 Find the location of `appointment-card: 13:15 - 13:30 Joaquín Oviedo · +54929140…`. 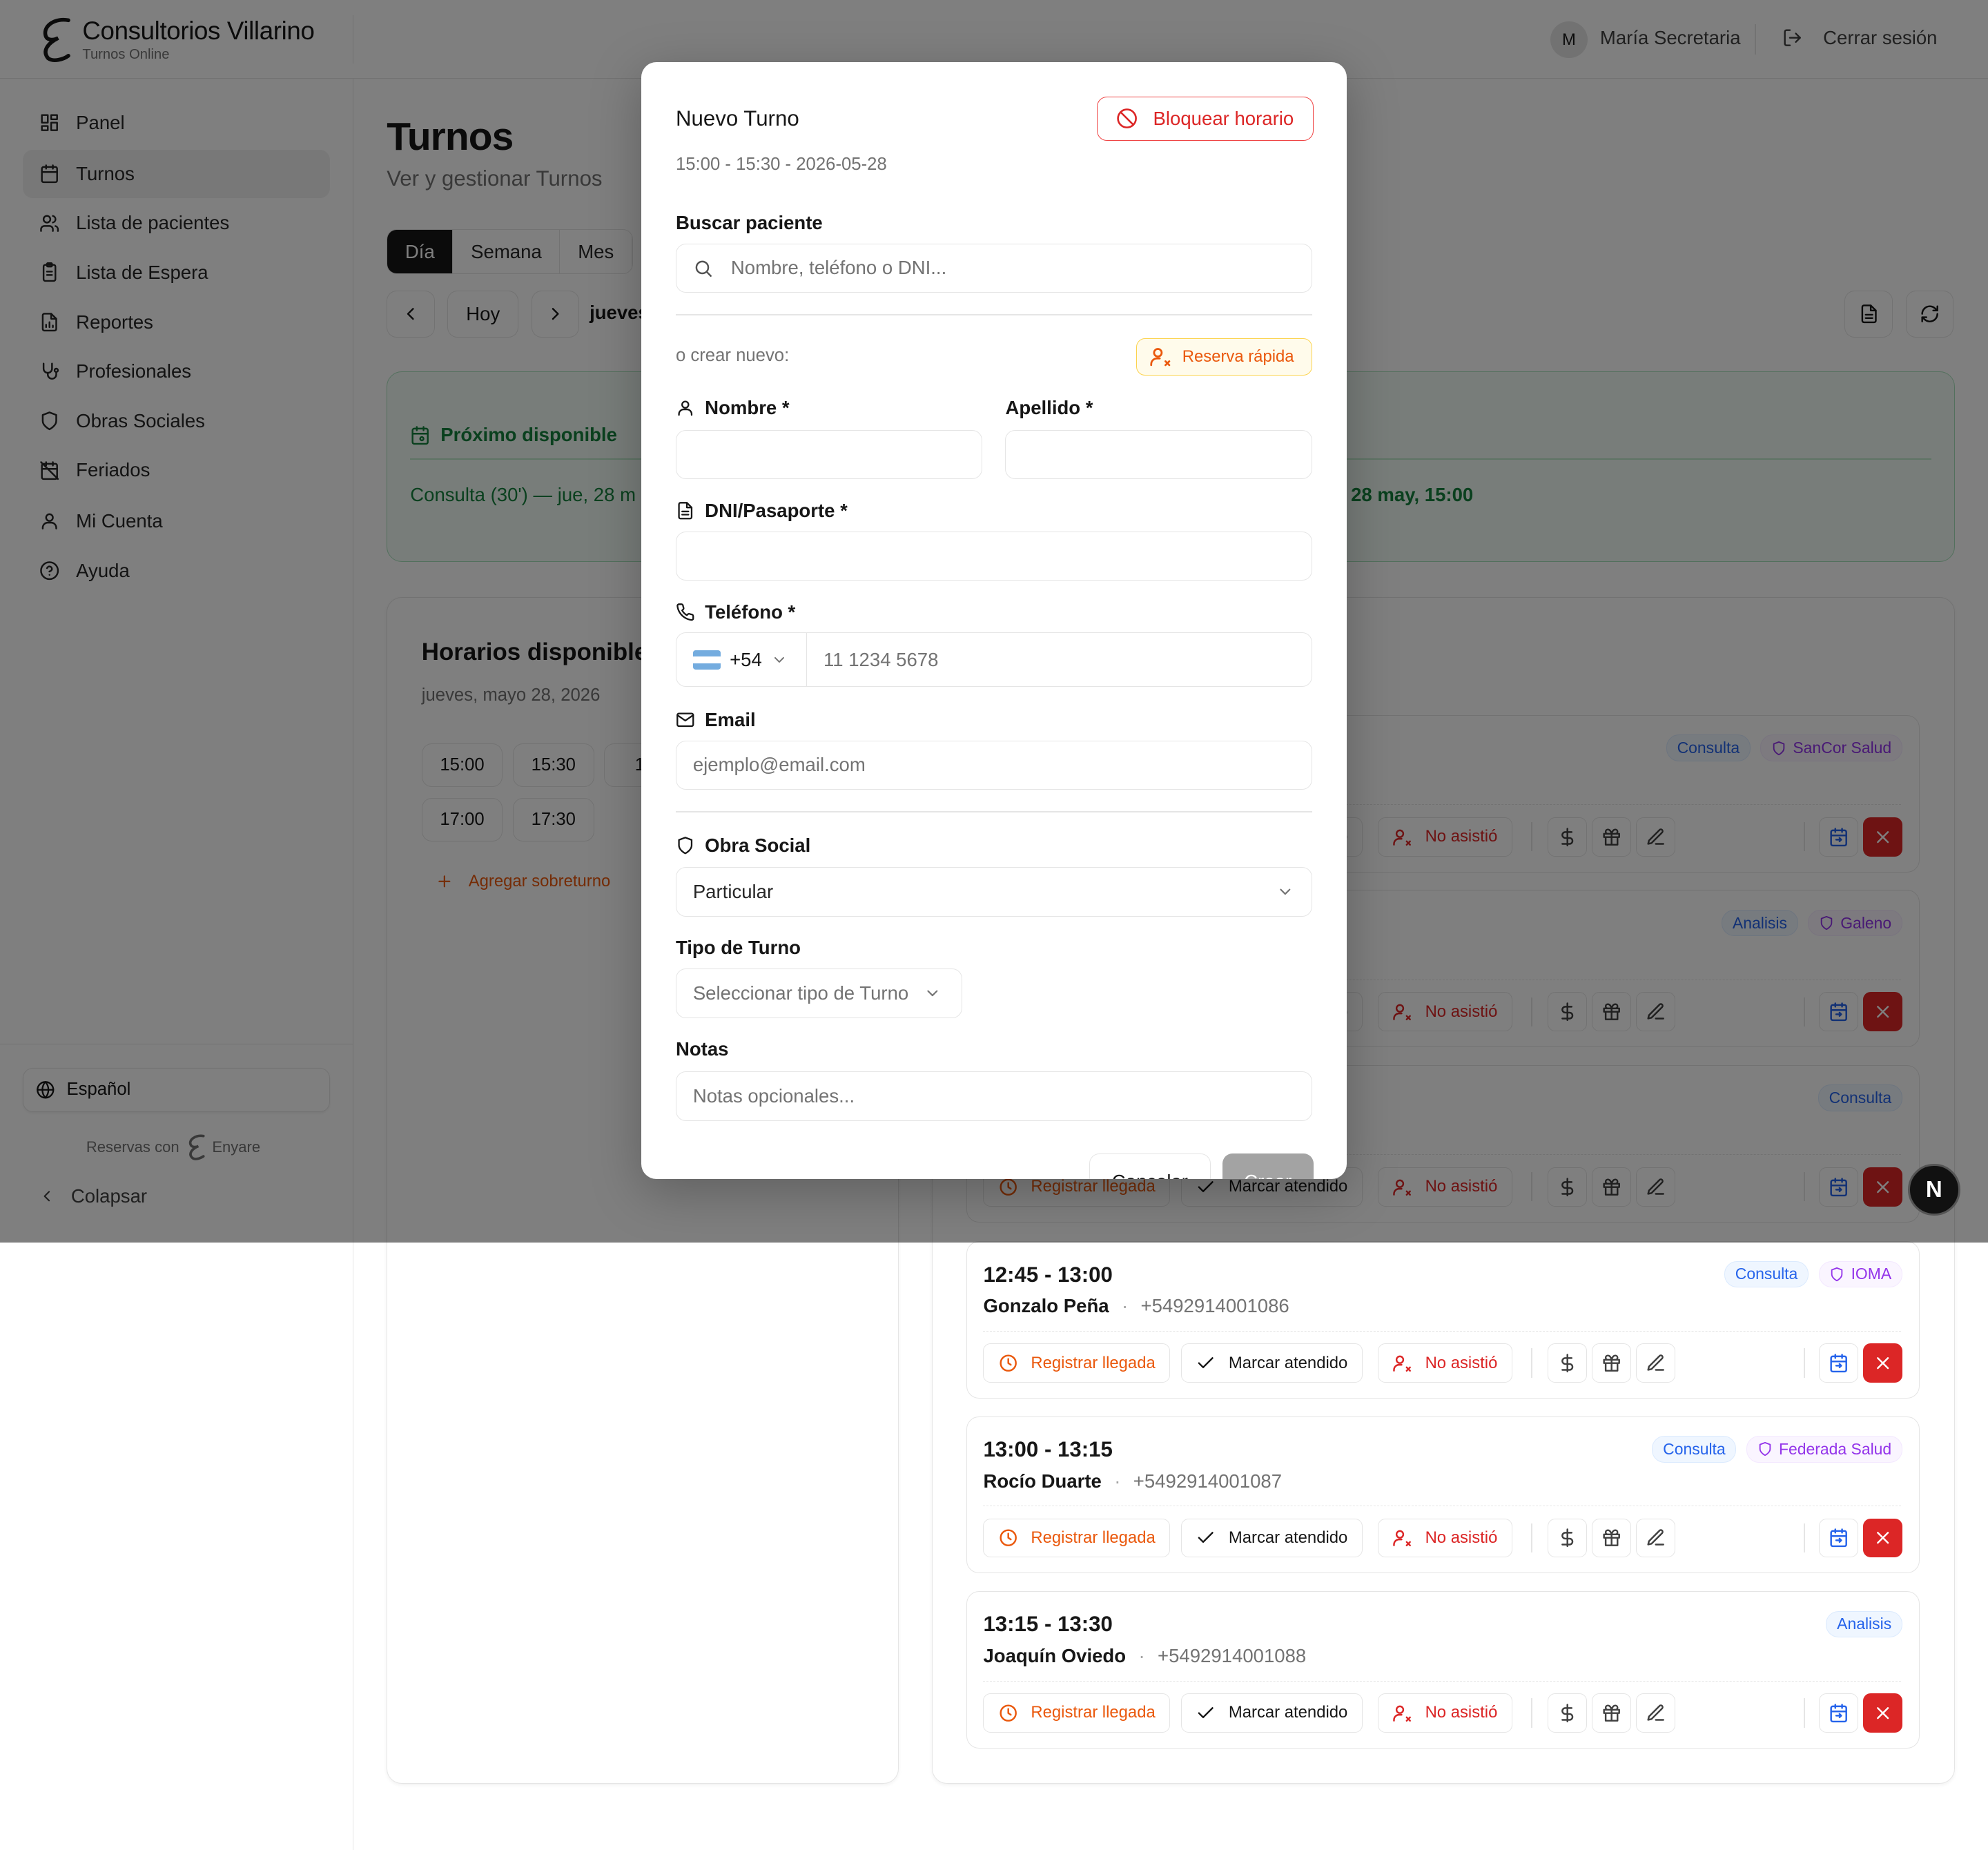

appointment-card: 13:15 - 13:30 Joaquín Oviedo · +54929140… is located at coordinates (1443, 1670).